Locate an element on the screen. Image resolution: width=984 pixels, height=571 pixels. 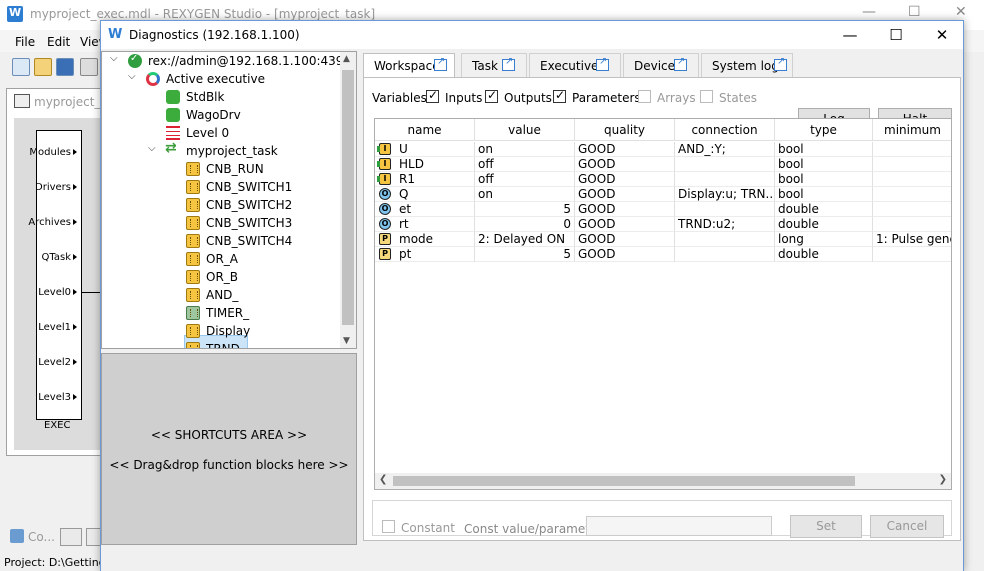
table-row: QonGOODDisplay:u; TRN...bool is located at coordinates (663, 194).